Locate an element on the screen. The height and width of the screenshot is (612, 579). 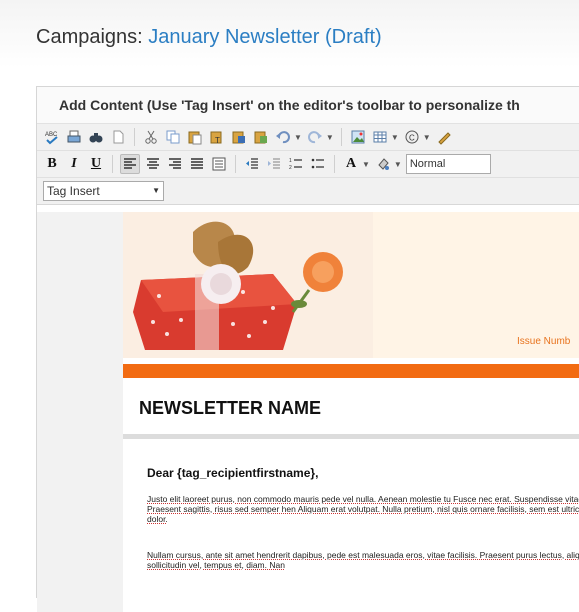
tag-insert-row: Tag Insert ▼ is located at coordinates (308, 191).